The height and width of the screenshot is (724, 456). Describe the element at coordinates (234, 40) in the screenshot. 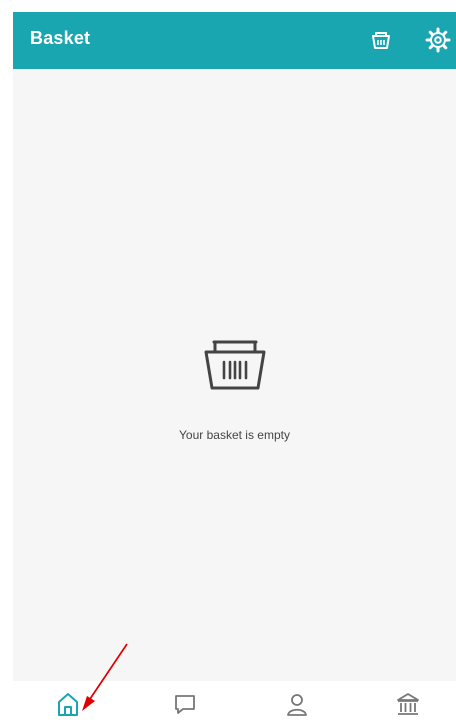

I see `app-header: Basket` at that location.